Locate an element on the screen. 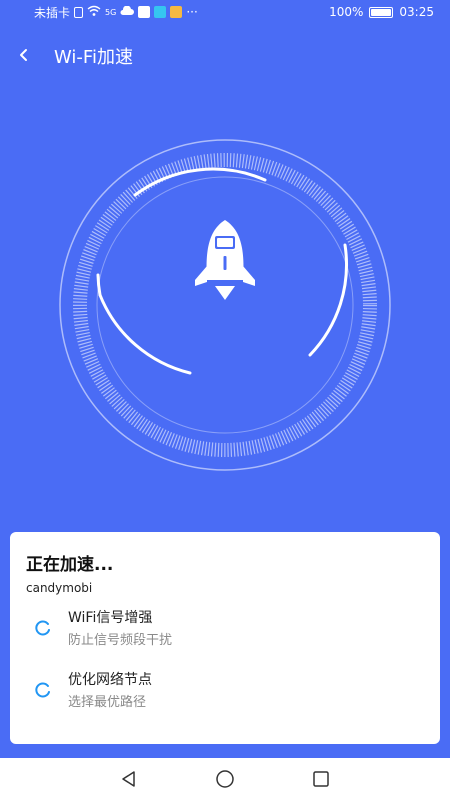 The height and width of the screenshot is (800, 450). wifi-icon is located at coordinates (94, 12).